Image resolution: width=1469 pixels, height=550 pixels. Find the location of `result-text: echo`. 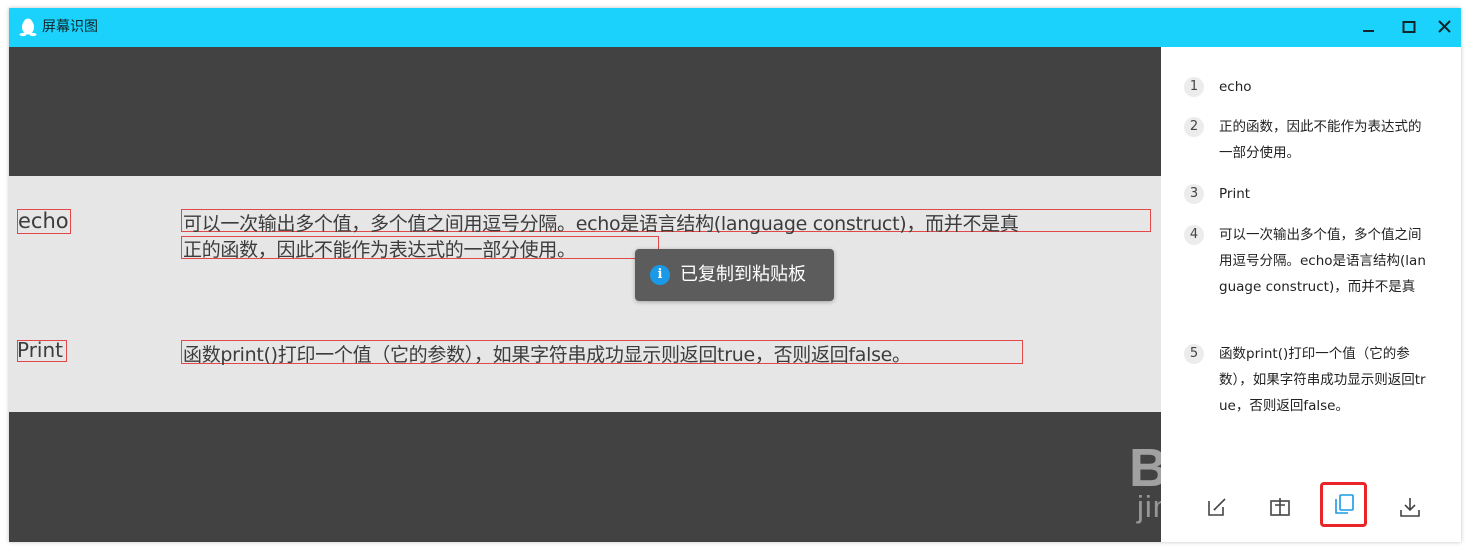

result-text: echo is located at coordinates (1235, 87).